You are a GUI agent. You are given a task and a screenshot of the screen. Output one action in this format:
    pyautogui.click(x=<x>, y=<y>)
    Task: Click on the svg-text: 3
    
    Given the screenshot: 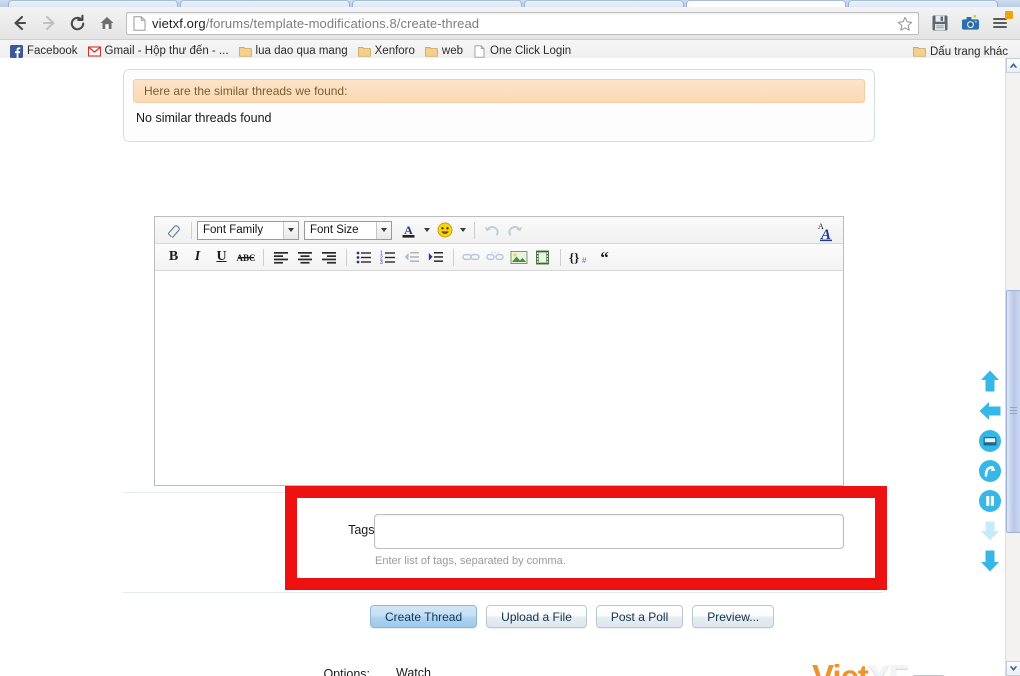 What is the action you would take?
    pyautogui.click(x=381, y=262)
    